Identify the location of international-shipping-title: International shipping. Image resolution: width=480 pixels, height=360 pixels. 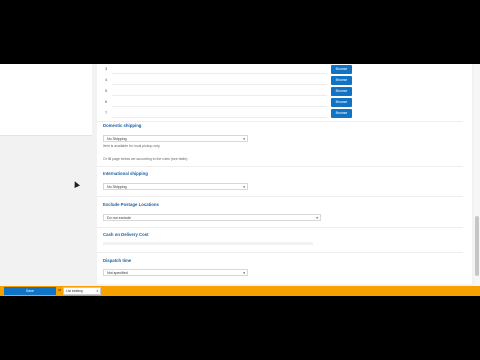
(125, 173).